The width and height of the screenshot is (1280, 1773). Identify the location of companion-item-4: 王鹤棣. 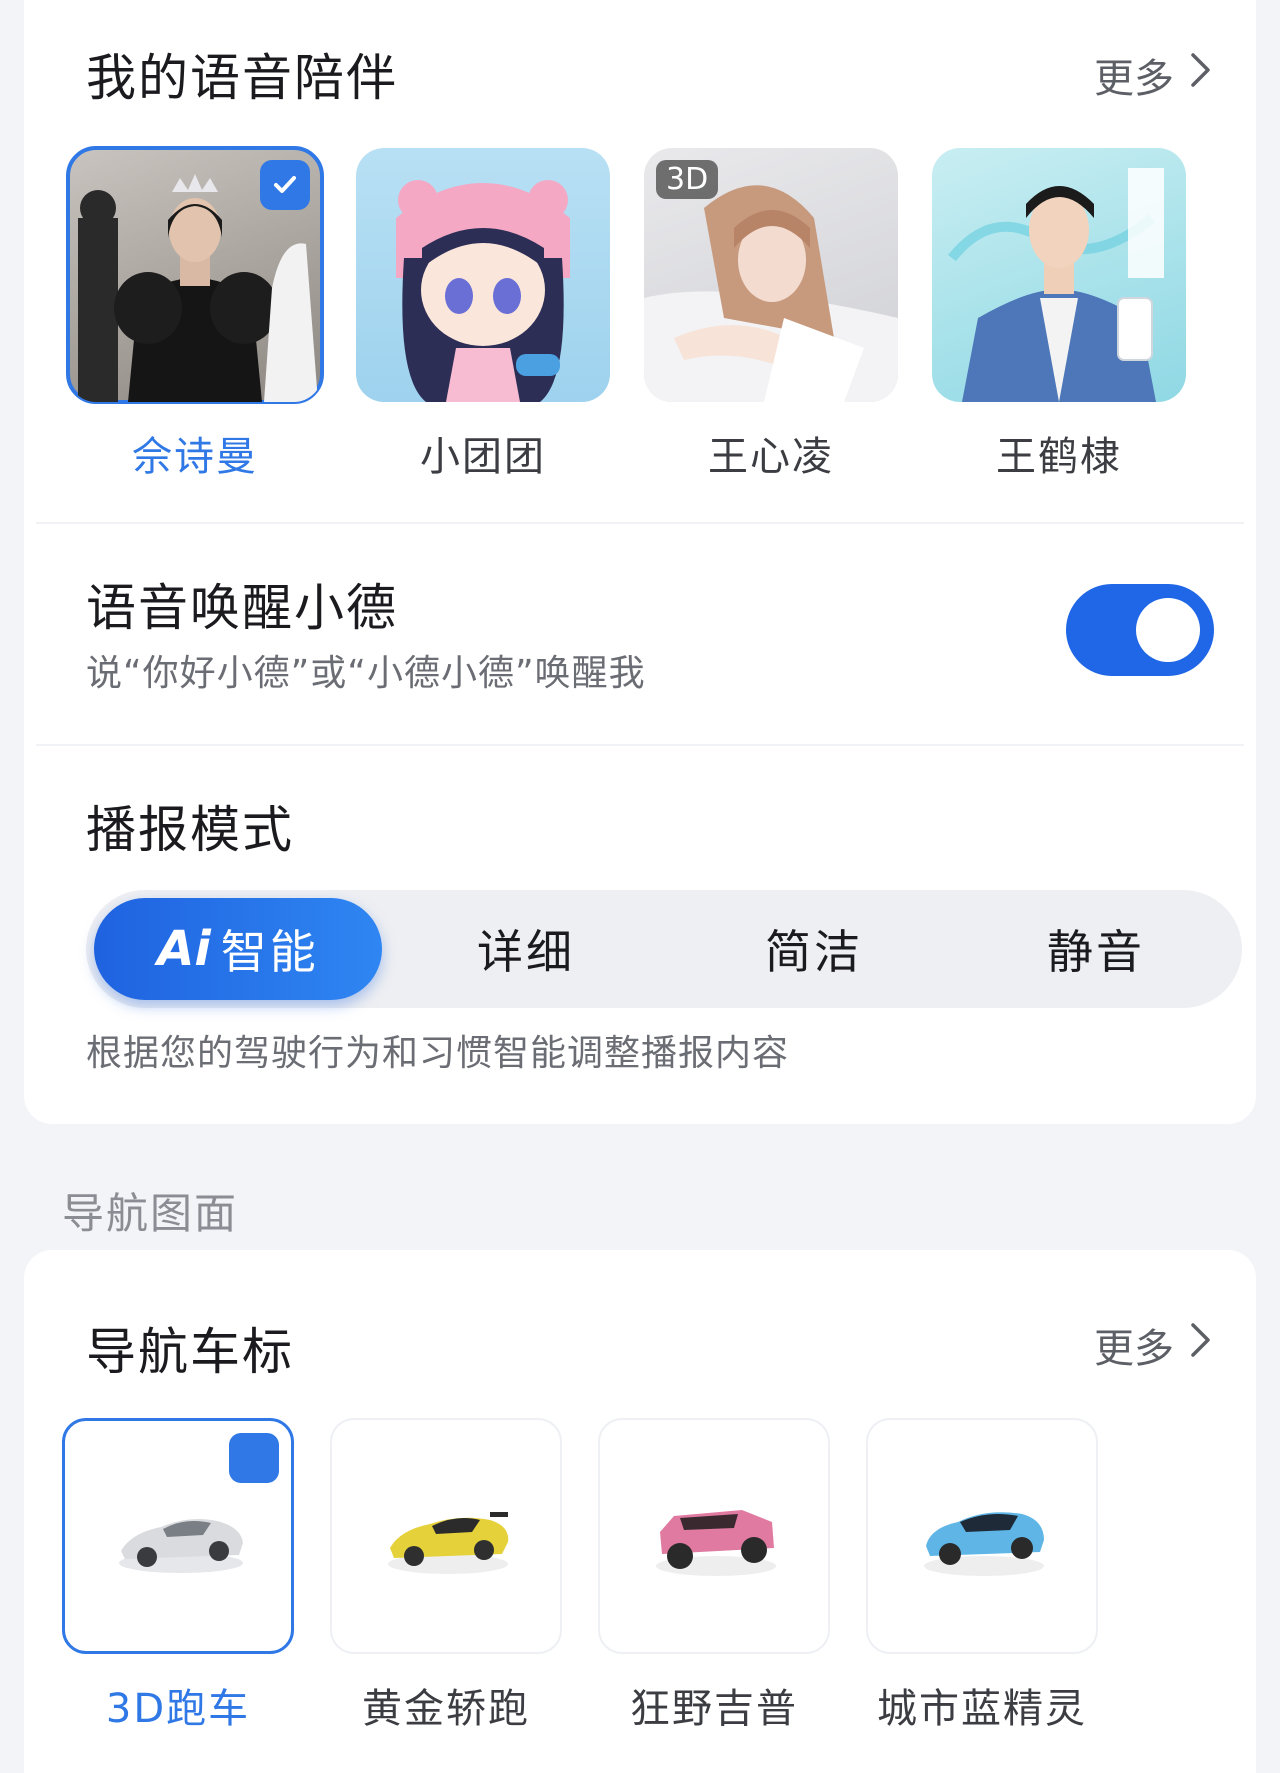
(1059, 315).